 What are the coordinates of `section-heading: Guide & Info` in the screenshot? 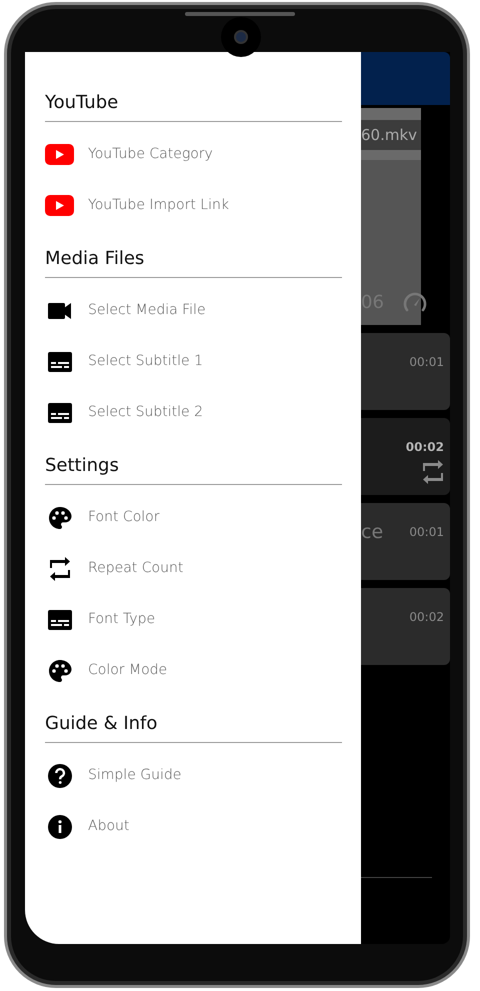 It's located at (193, 726).